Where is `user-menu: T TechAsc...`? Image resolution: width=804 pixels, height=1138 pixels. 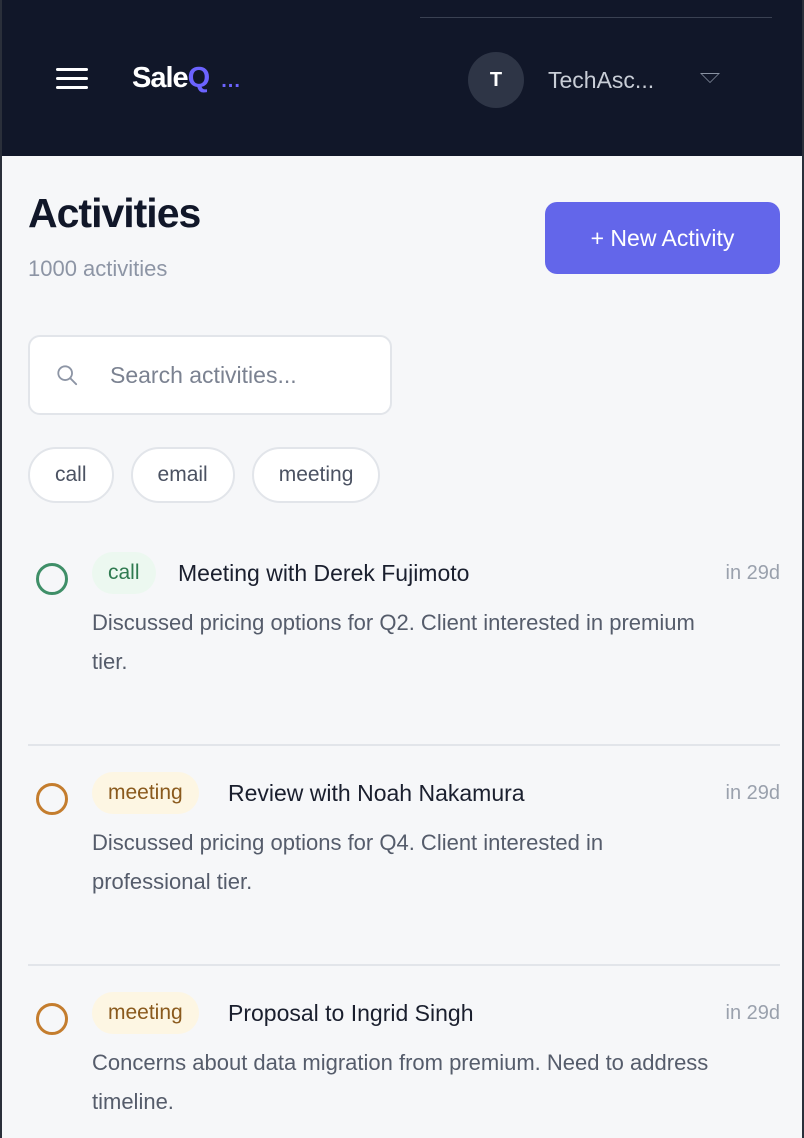 user-menu: T TechAsc... is located at coordinates (594, 80).